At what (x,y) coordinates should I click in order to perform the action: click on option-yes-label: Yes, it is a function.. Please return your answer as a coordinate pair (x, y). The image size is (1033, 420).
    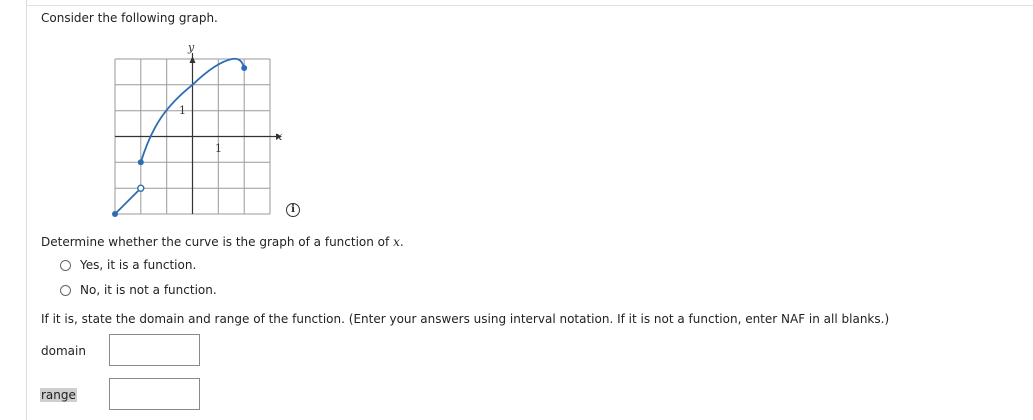
    Looking at the image, I should click on (138, 265).